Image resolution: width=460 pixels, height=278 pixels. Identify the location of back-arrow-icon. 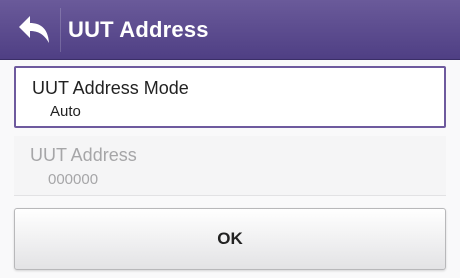
(34, 29).